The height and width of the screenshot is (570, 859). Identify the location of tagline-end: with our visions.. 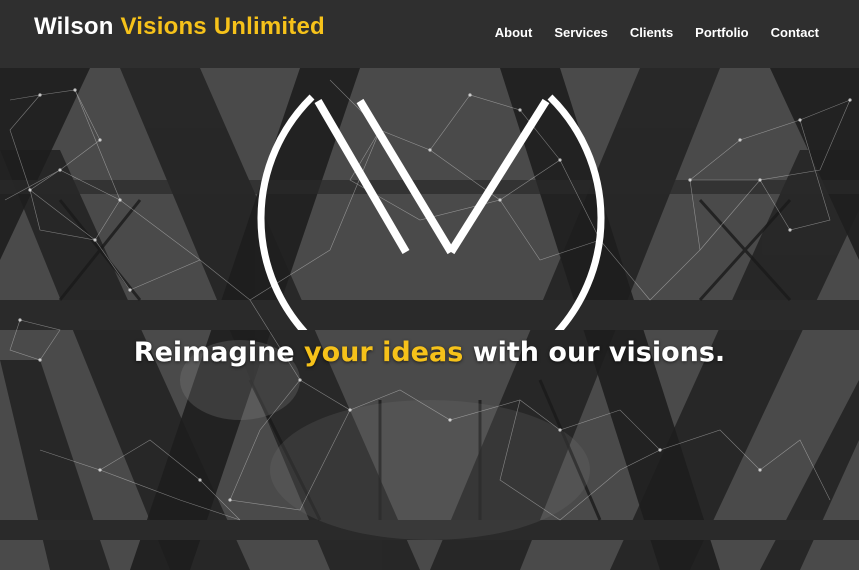
(594, 352).